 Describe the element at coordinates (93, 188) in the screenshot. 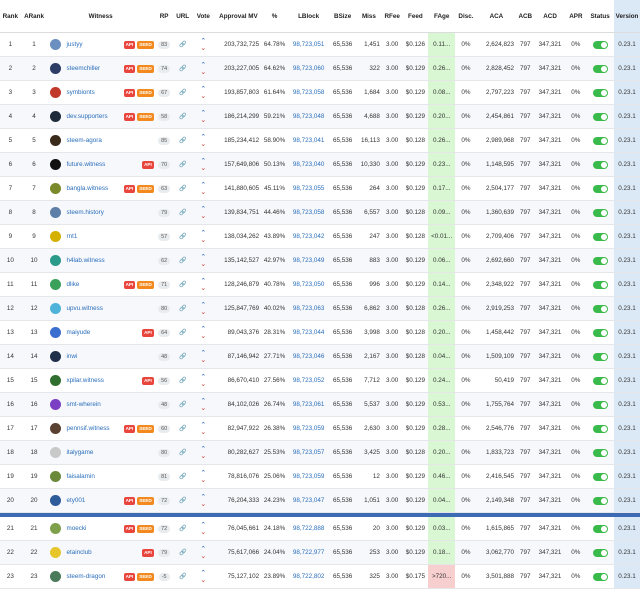

I see `witness-link: bangla.witness` at that location.